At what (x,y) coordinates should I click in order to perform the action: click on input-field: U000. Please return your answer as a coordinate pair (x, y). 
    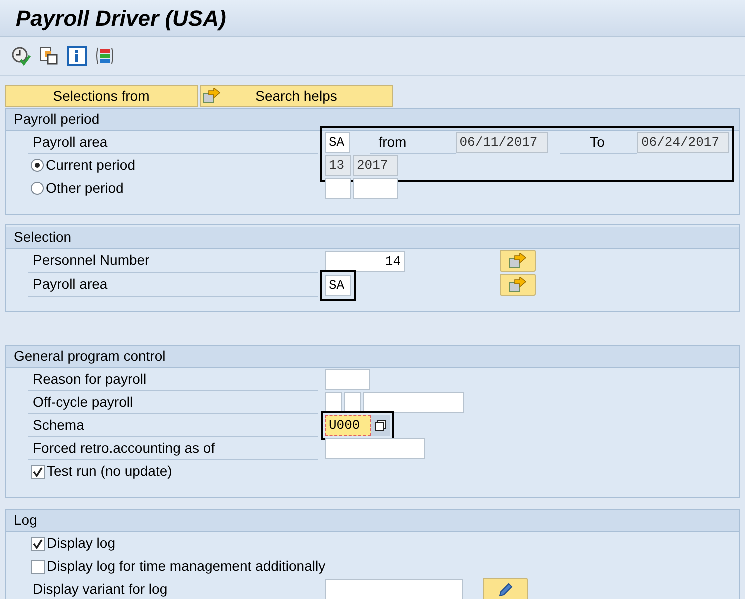
    Looking at the image, I should click on (348, 425).